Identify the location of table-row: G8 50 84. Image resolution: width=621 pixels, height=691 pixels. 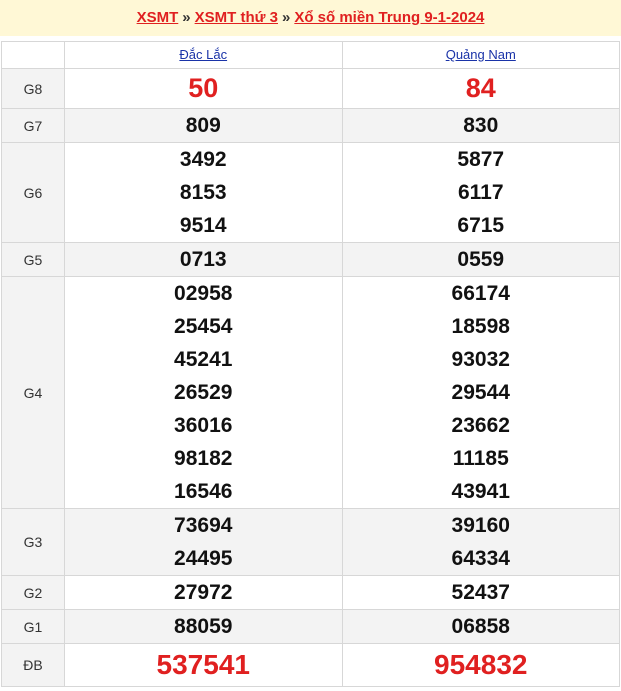
(310, 88).